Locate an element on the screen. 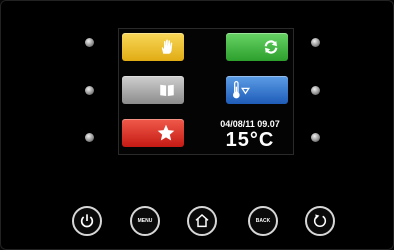 The width and height of the screenshot is (394, 250). date-time-readout: 04/08/11 09.07 is located at coordinates (250, 124).